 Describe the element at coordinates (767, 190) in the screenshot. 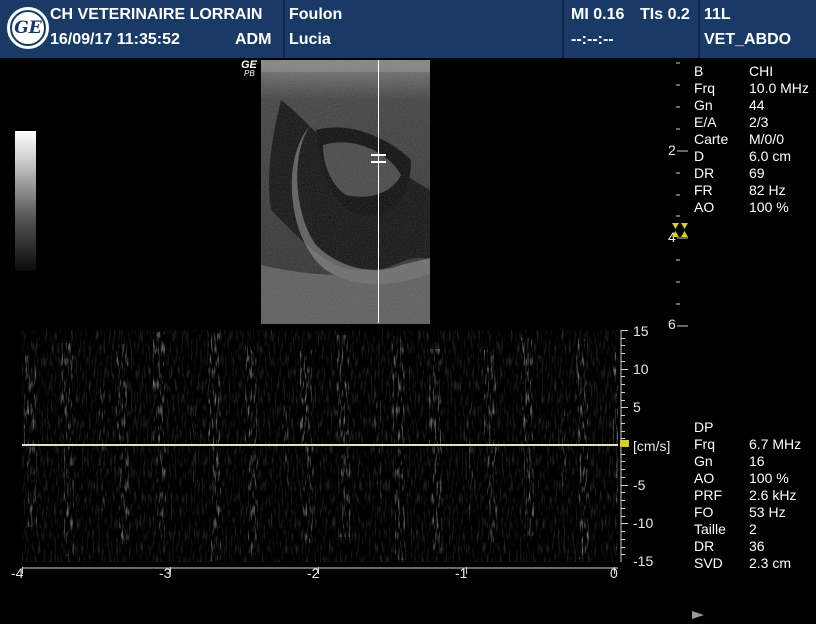

I see `bmode-param-value: 82 Hz` at that location.